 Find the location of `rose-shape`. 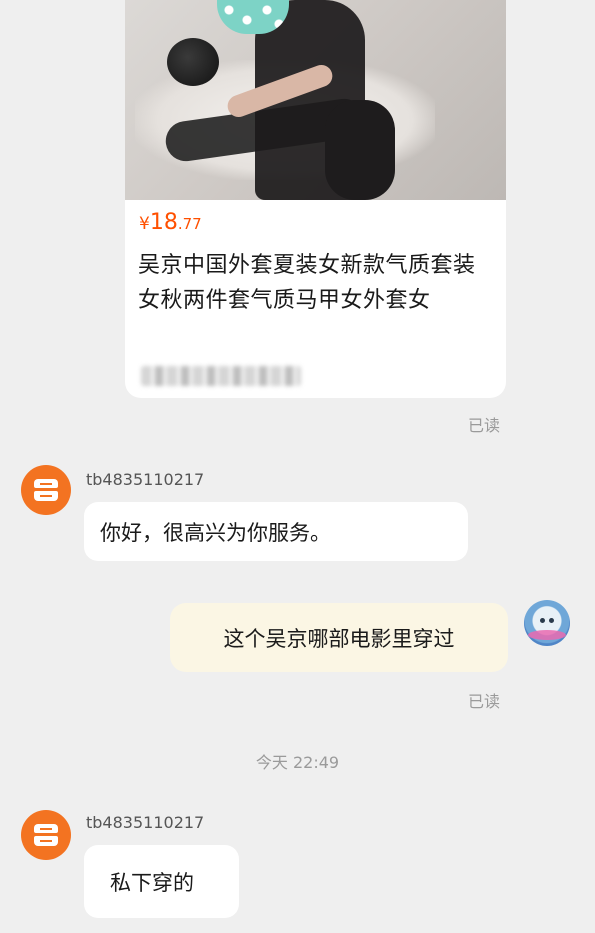

rose-shape is located at coordinates (193, 62).